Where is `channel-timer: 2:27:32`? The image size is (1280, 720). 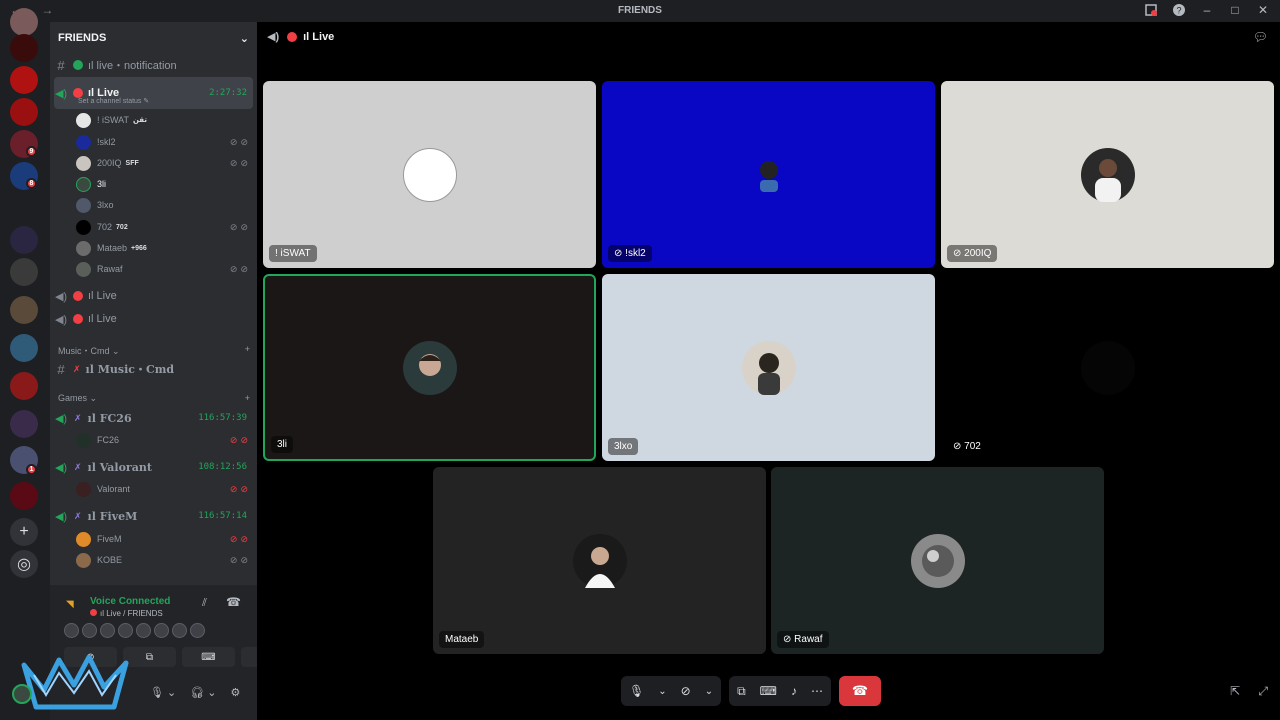
channel-timer: 2:27:32 is located at coordinates (228, 93).